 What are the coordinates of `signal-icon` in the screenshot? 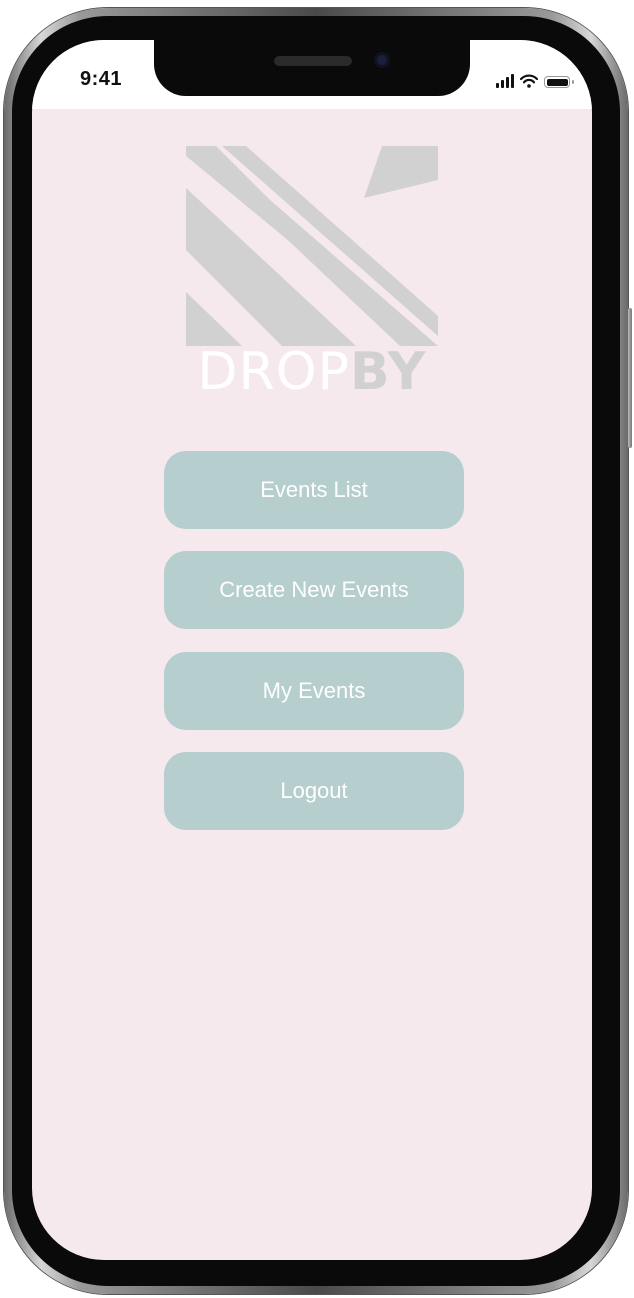 It's located at (505, 81).